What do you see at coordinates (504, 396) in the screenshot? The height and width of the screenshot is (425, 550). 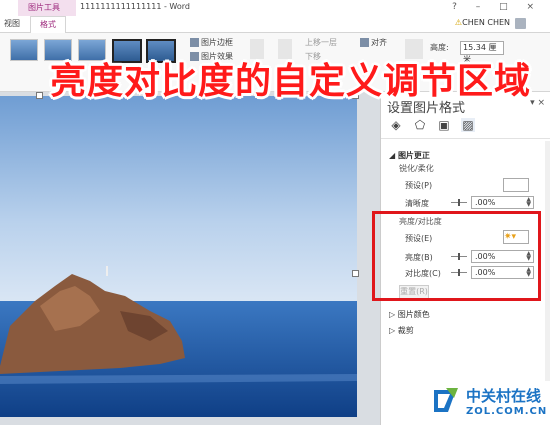 I see `watermark-cn: 中关村在线` at bounding box center [504, 396].